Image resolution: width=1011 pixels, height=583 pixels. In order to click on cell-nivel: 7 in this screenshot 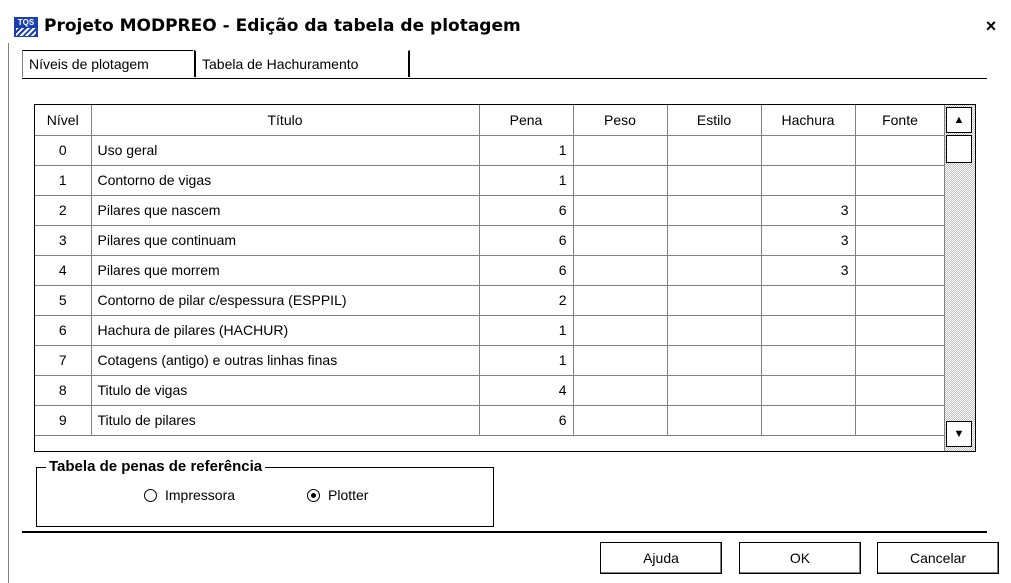, I will do `click(63, 360)`.